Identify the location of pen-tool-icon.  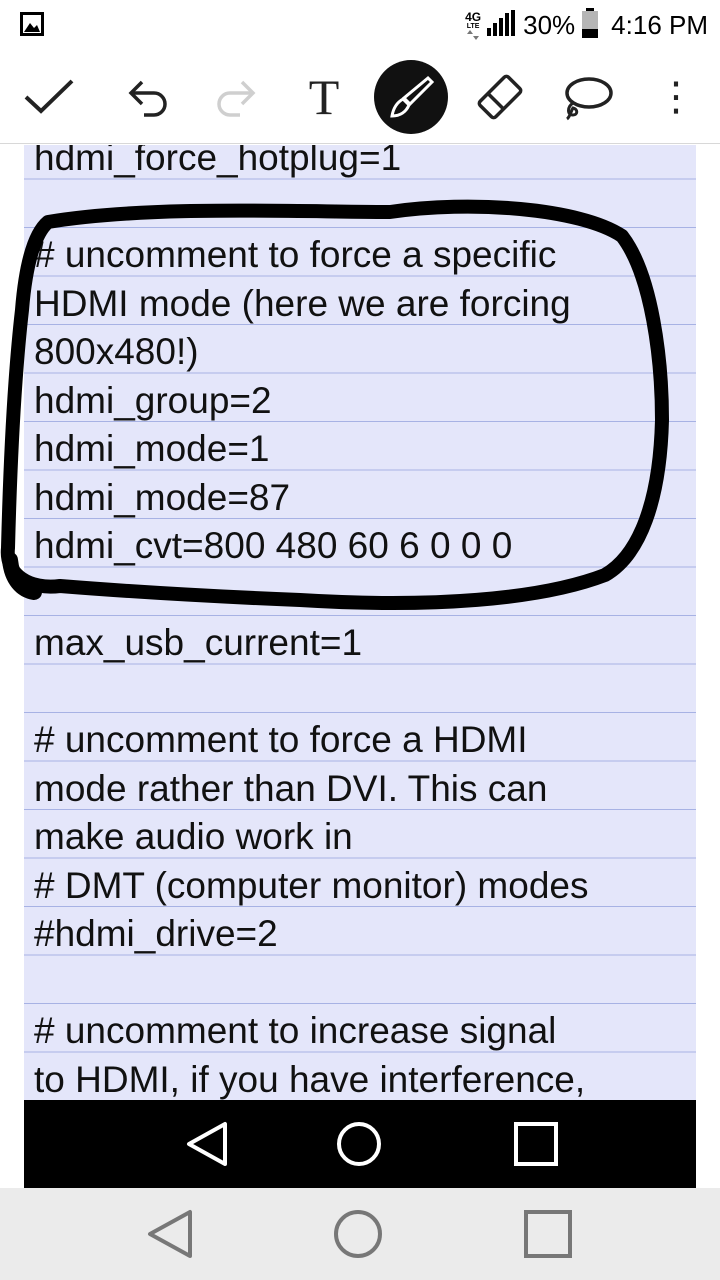
(412, 96).